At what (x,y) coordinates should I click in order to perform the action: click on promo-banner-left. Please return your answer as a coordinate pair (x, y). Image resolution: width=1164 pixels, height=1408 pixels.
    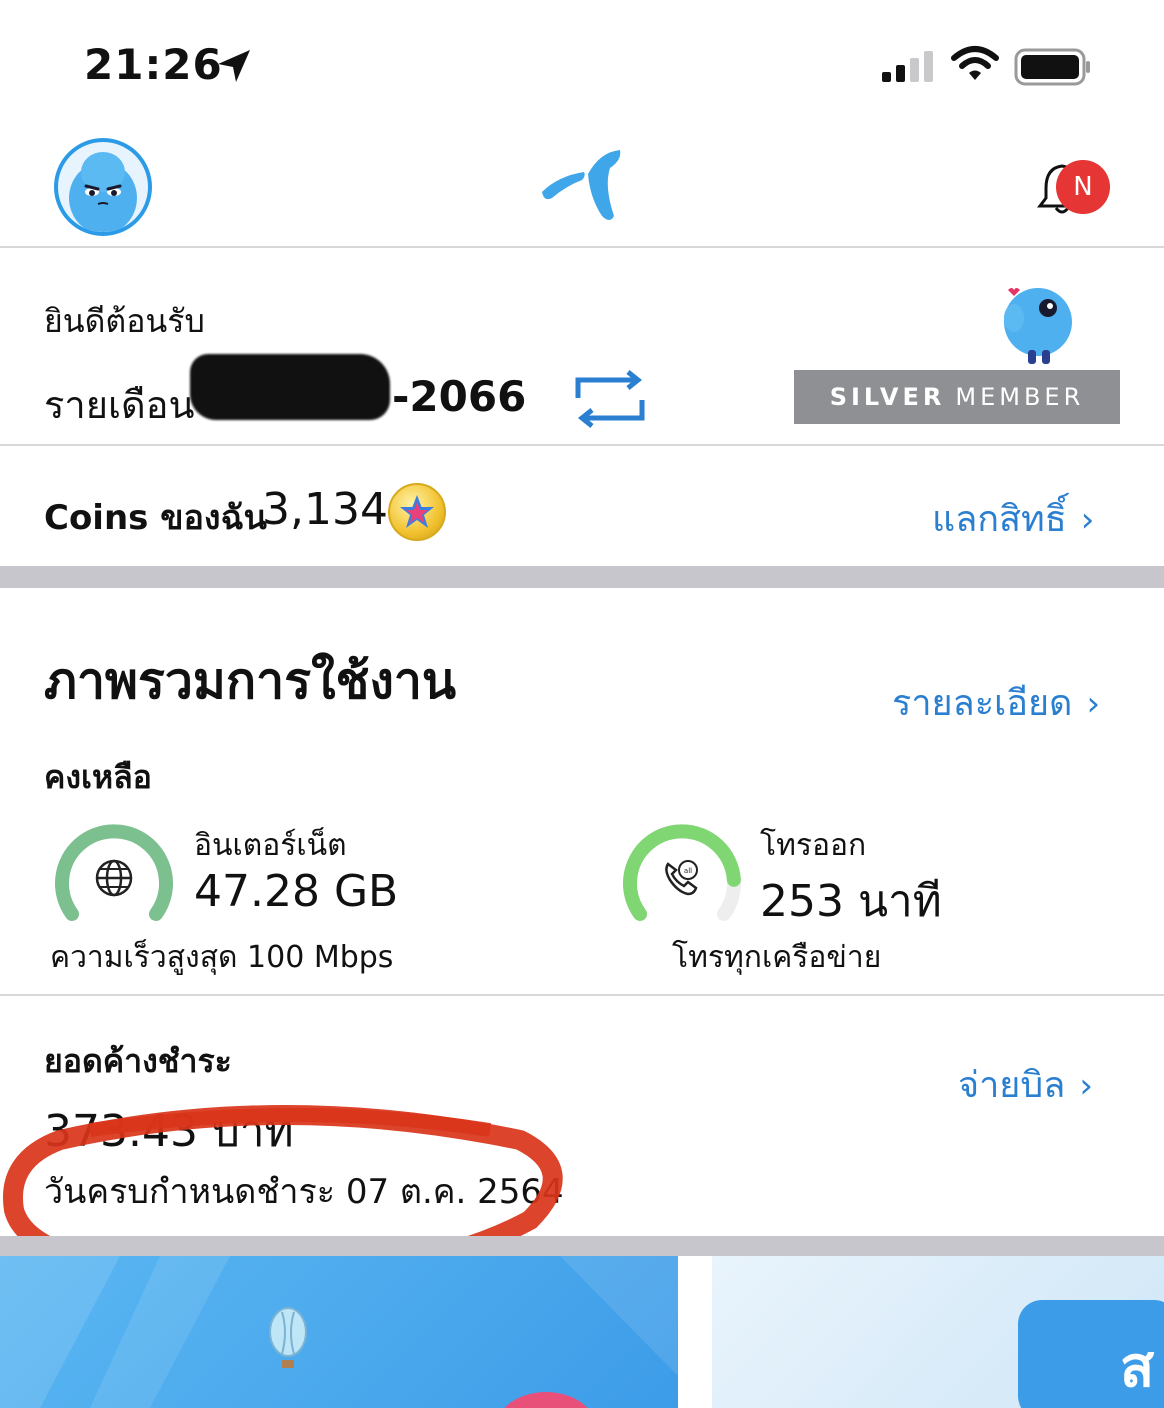
    Looking at the image, I should click on (339, 1332).